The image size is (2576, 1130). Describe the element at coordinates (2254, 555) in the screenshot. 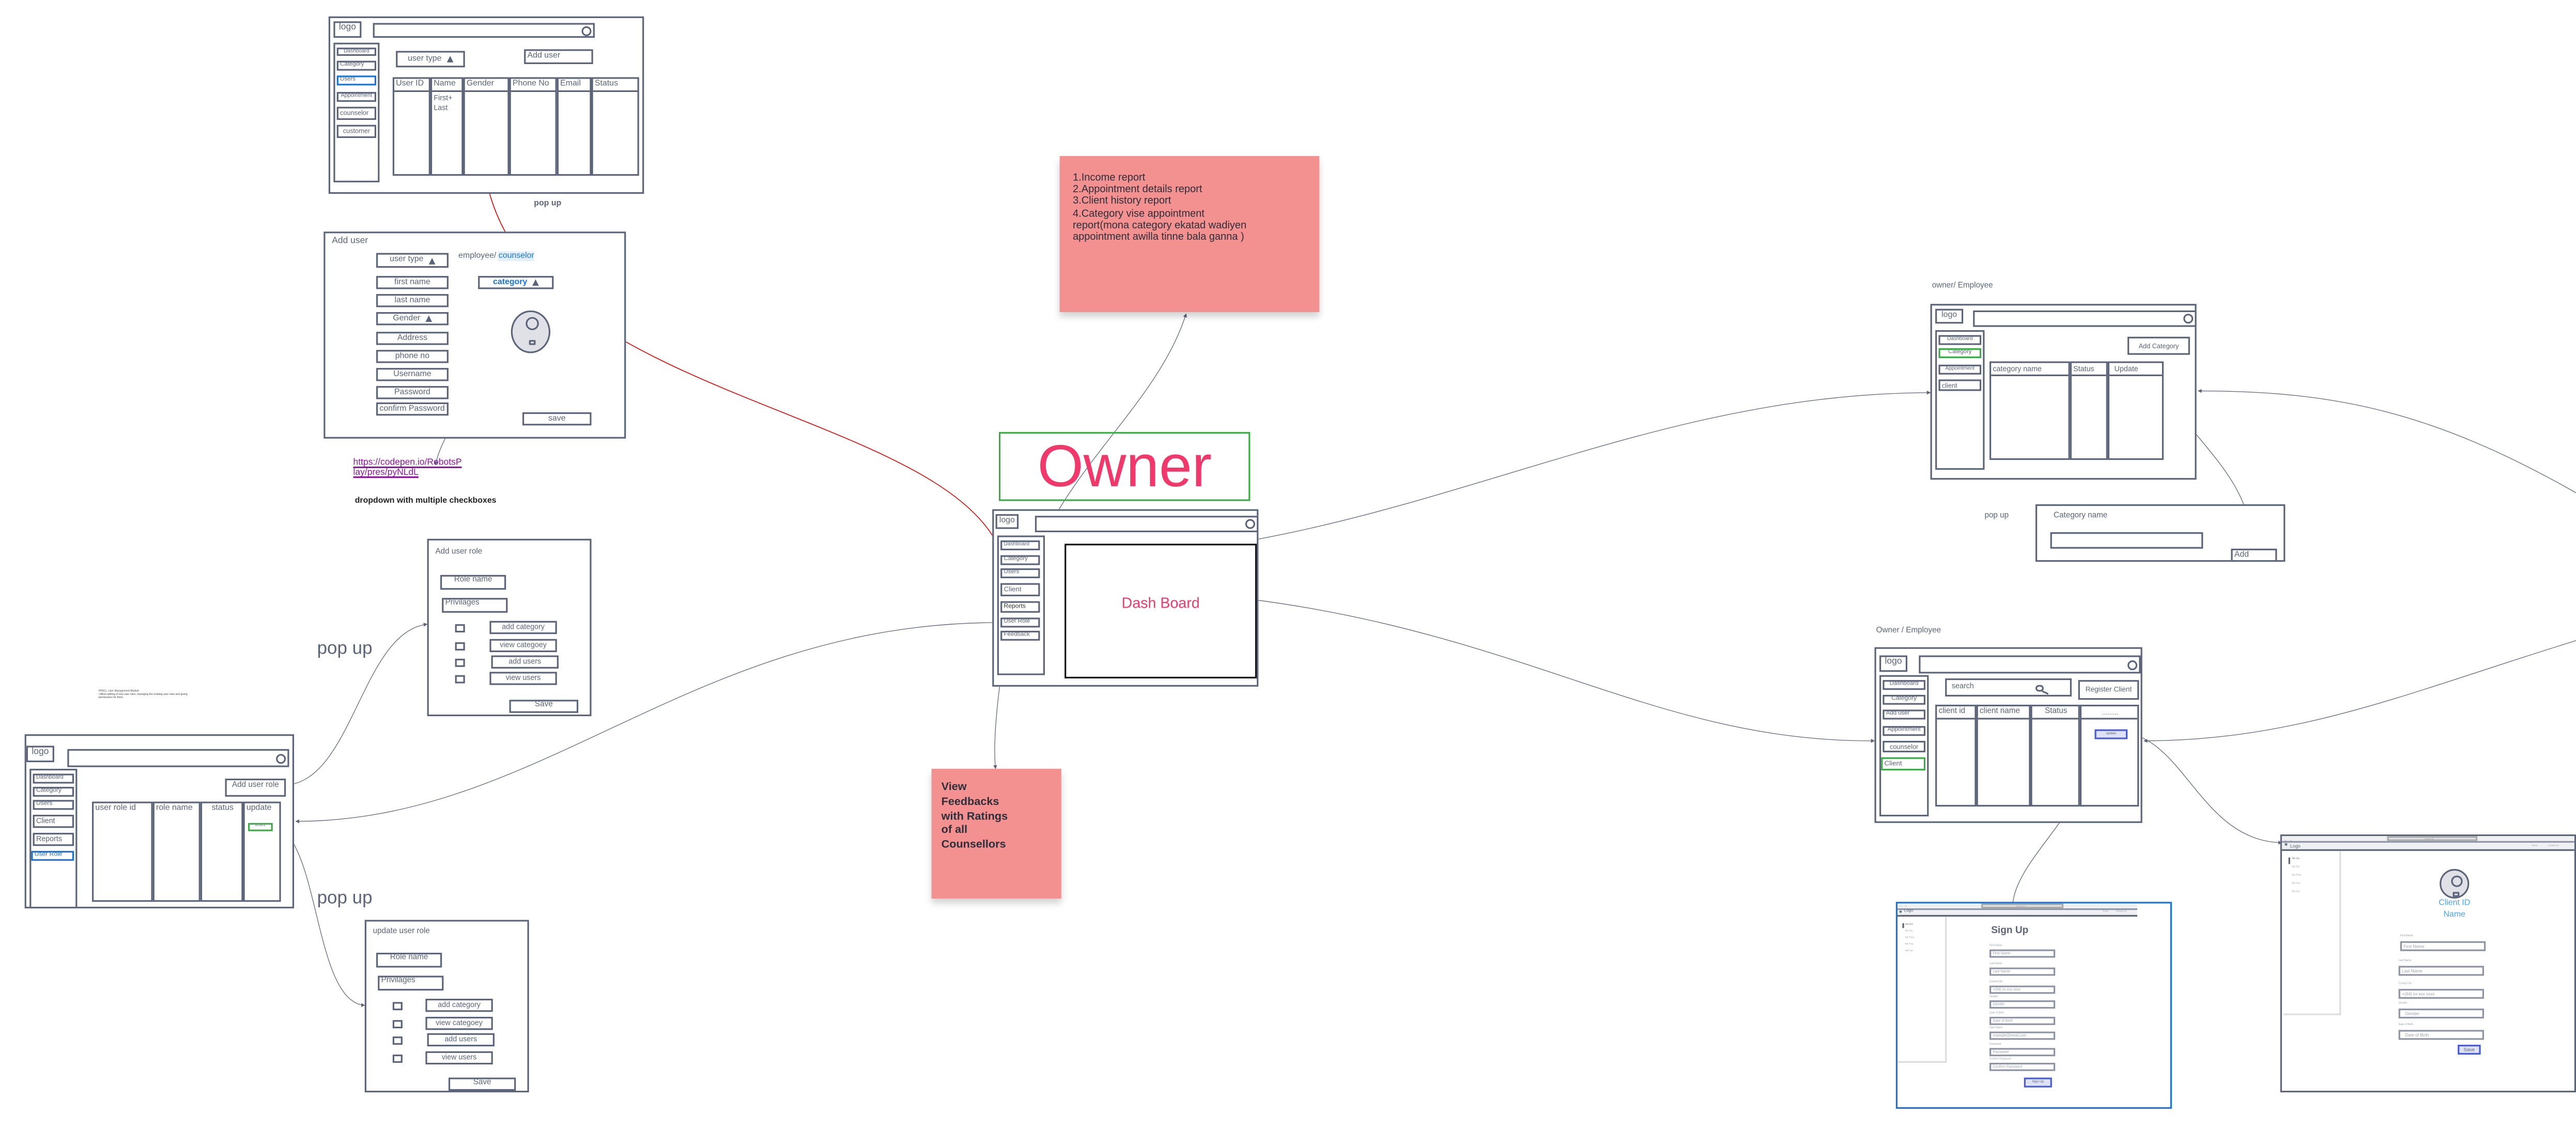

I see `add-button: Add` at that location.